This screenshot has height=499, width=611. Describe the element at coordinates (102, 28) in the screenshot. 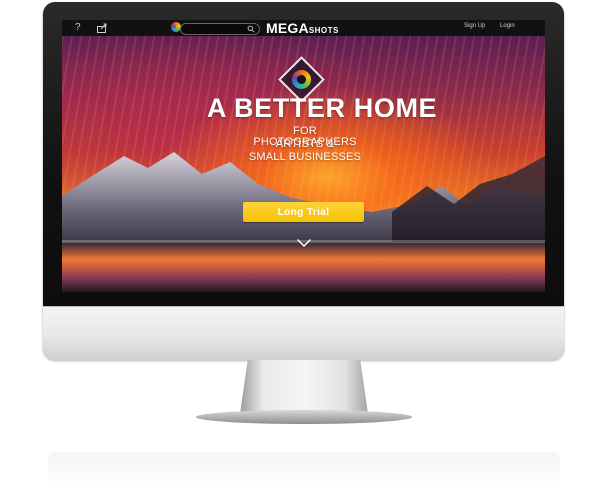

I see `share-icon` at that location.